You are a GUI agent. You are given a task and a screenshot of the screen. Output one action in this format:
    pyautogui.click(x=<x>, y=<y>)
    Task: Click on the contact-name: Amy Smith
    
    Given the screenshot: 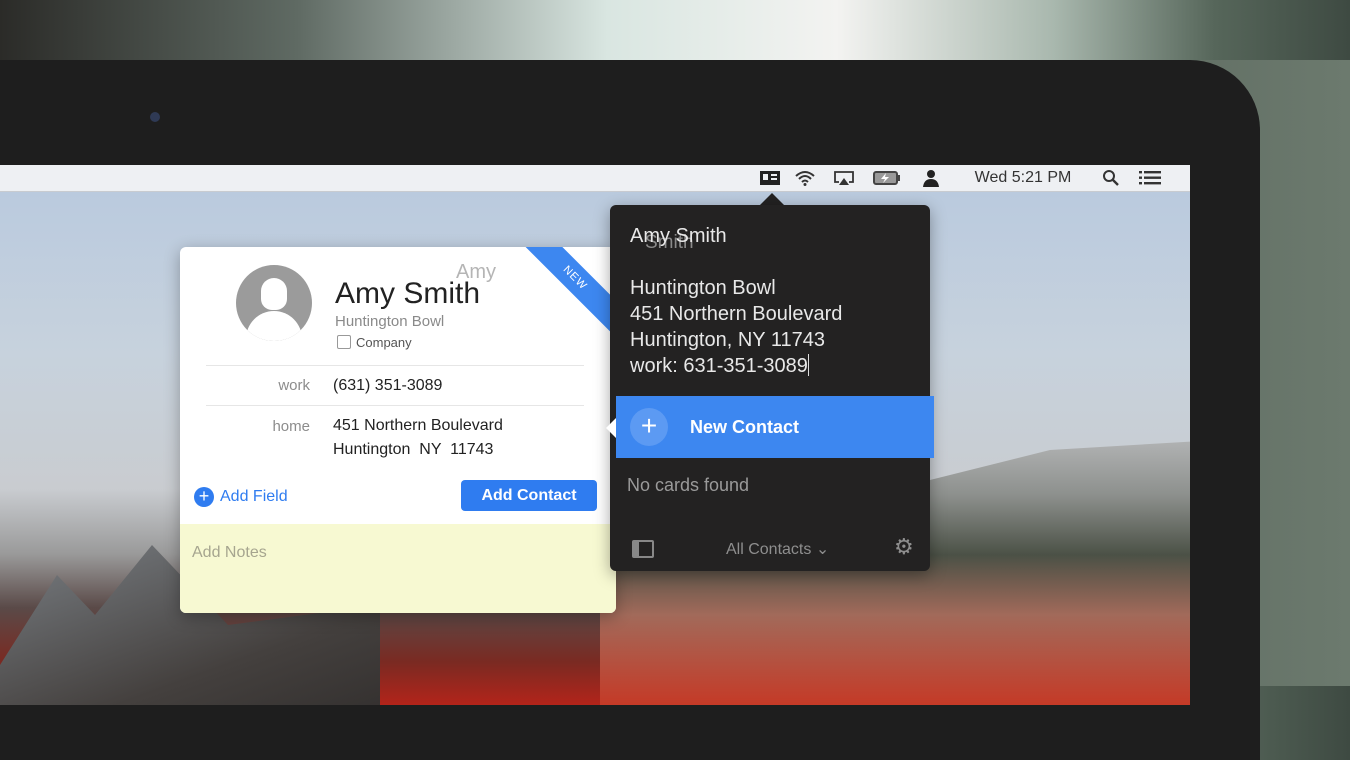 What is the action you would take?
    pyautogui.click(x=407, y=294)
    